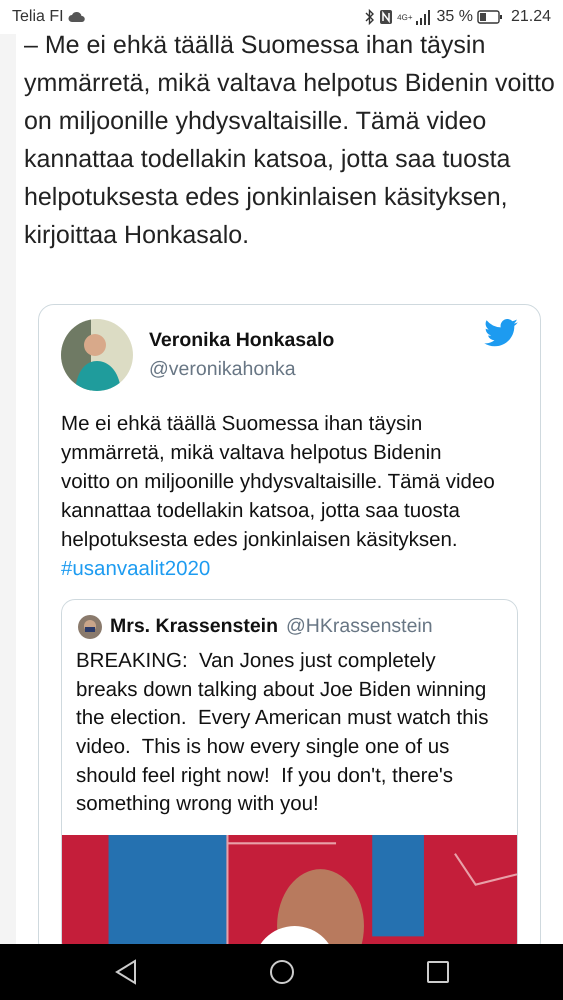  What do you see at coordinates (90, 626) in the screenshot?
I see `avatar-icon` at bounding box center [90, 626].